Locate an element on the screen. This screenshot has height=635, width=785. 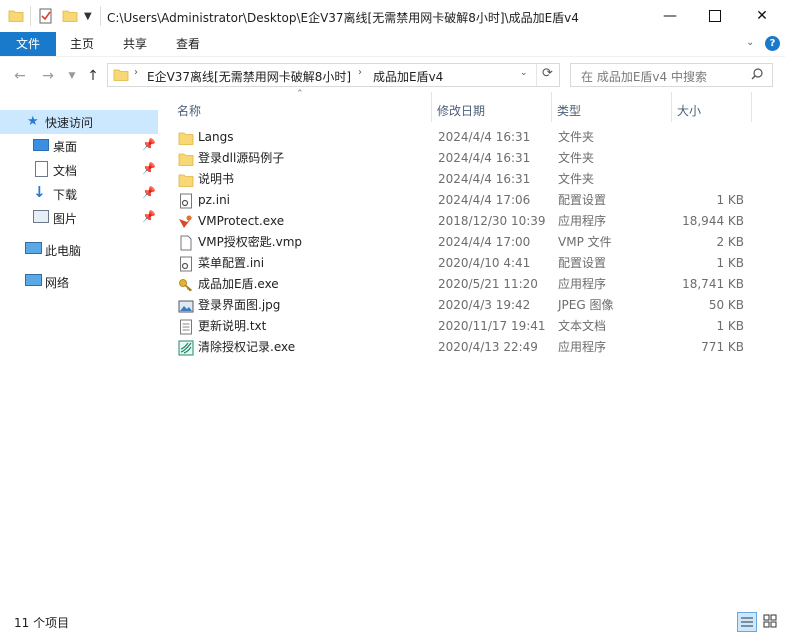
up-arrow-icon: ↑ is located at coordinates (93, 76).